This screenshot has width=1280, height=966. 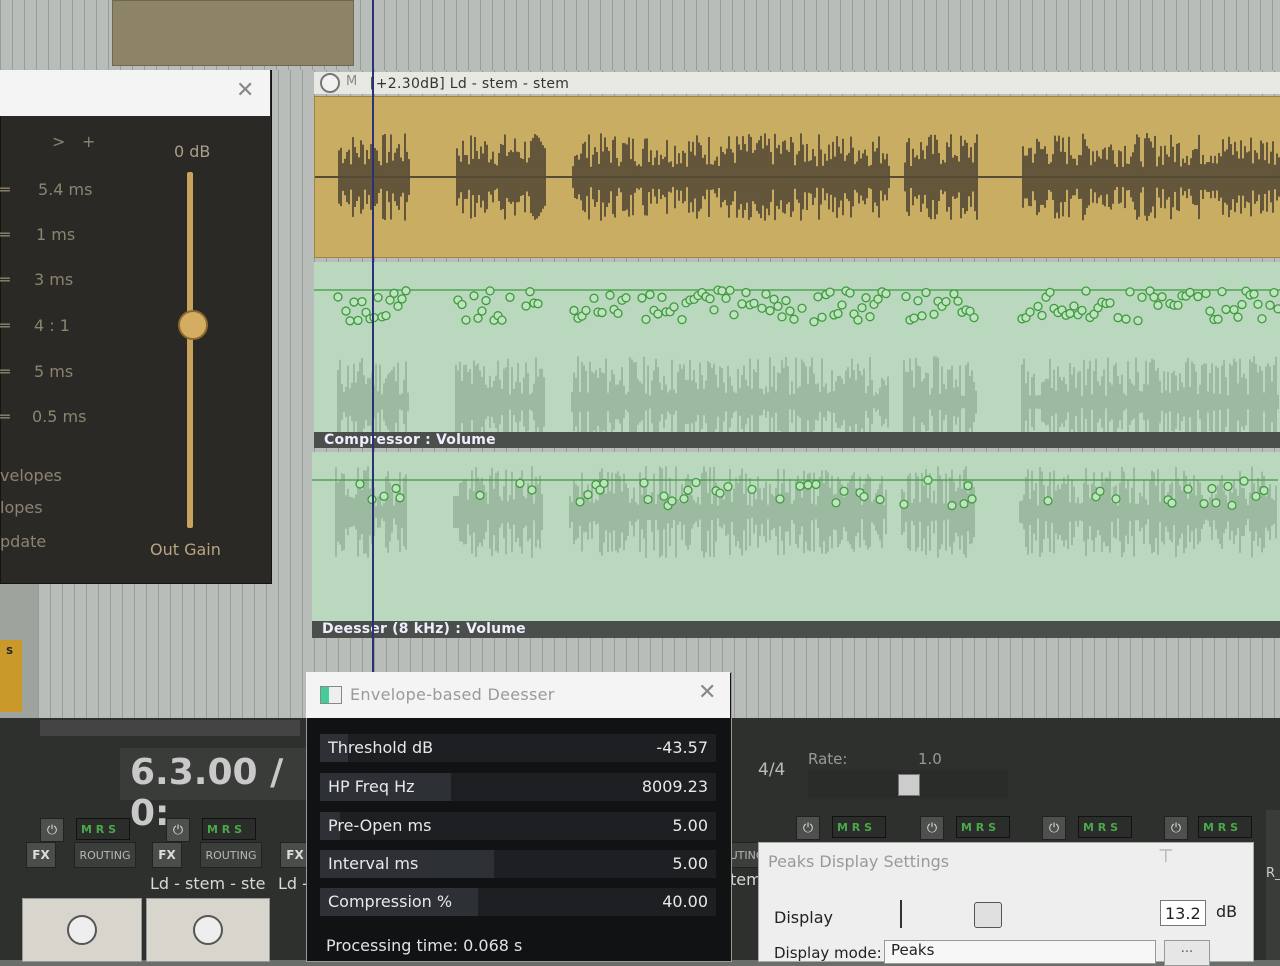 I want to click on compressor-option-envelopes: velopes, so click(x=31, y=475).